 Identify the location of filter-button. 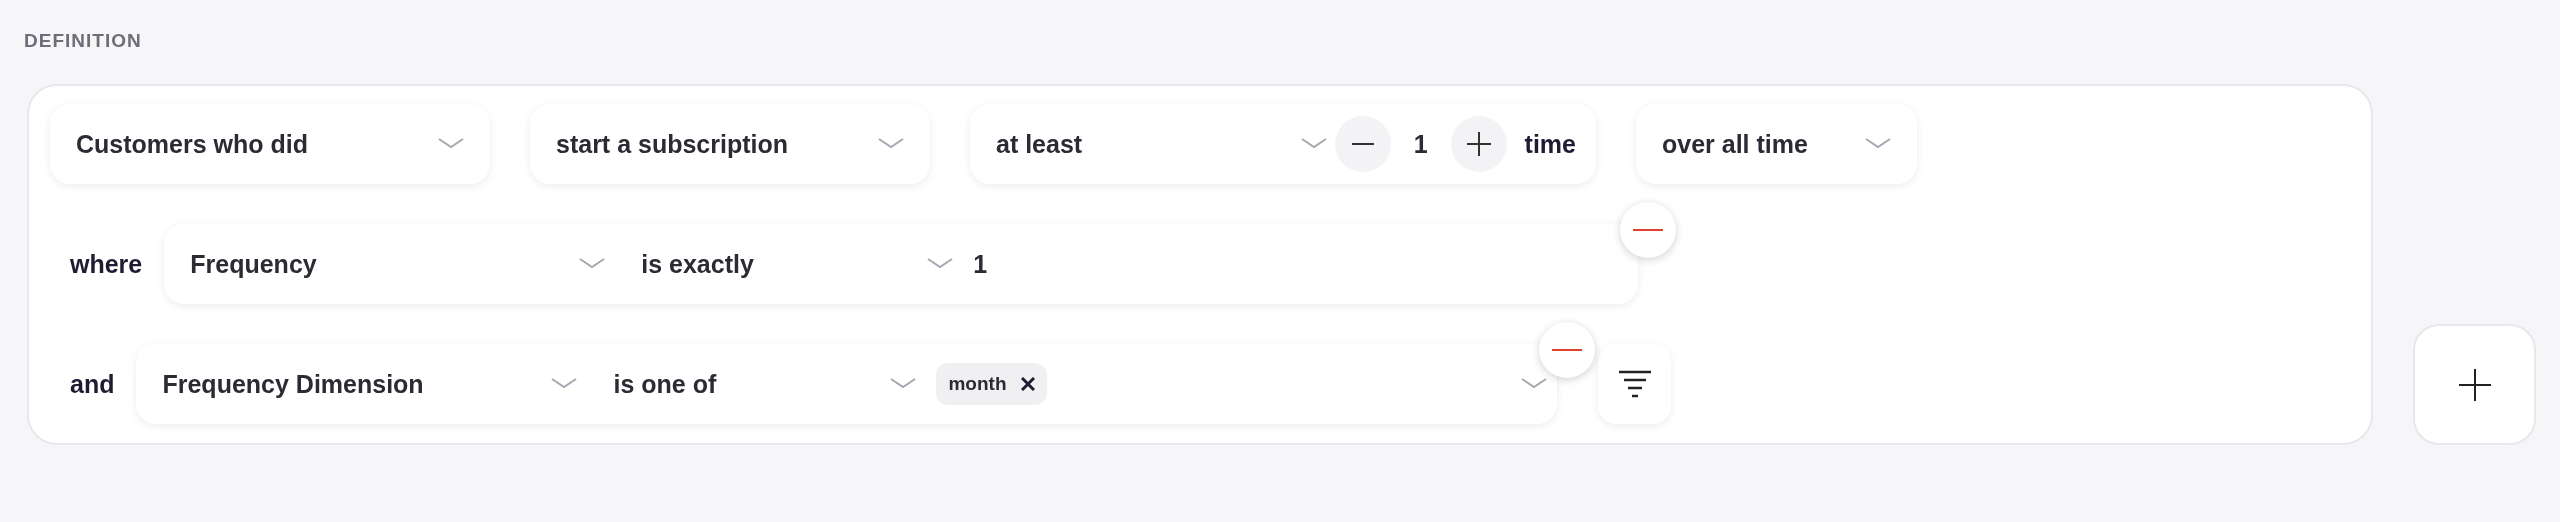
(1635, 384).